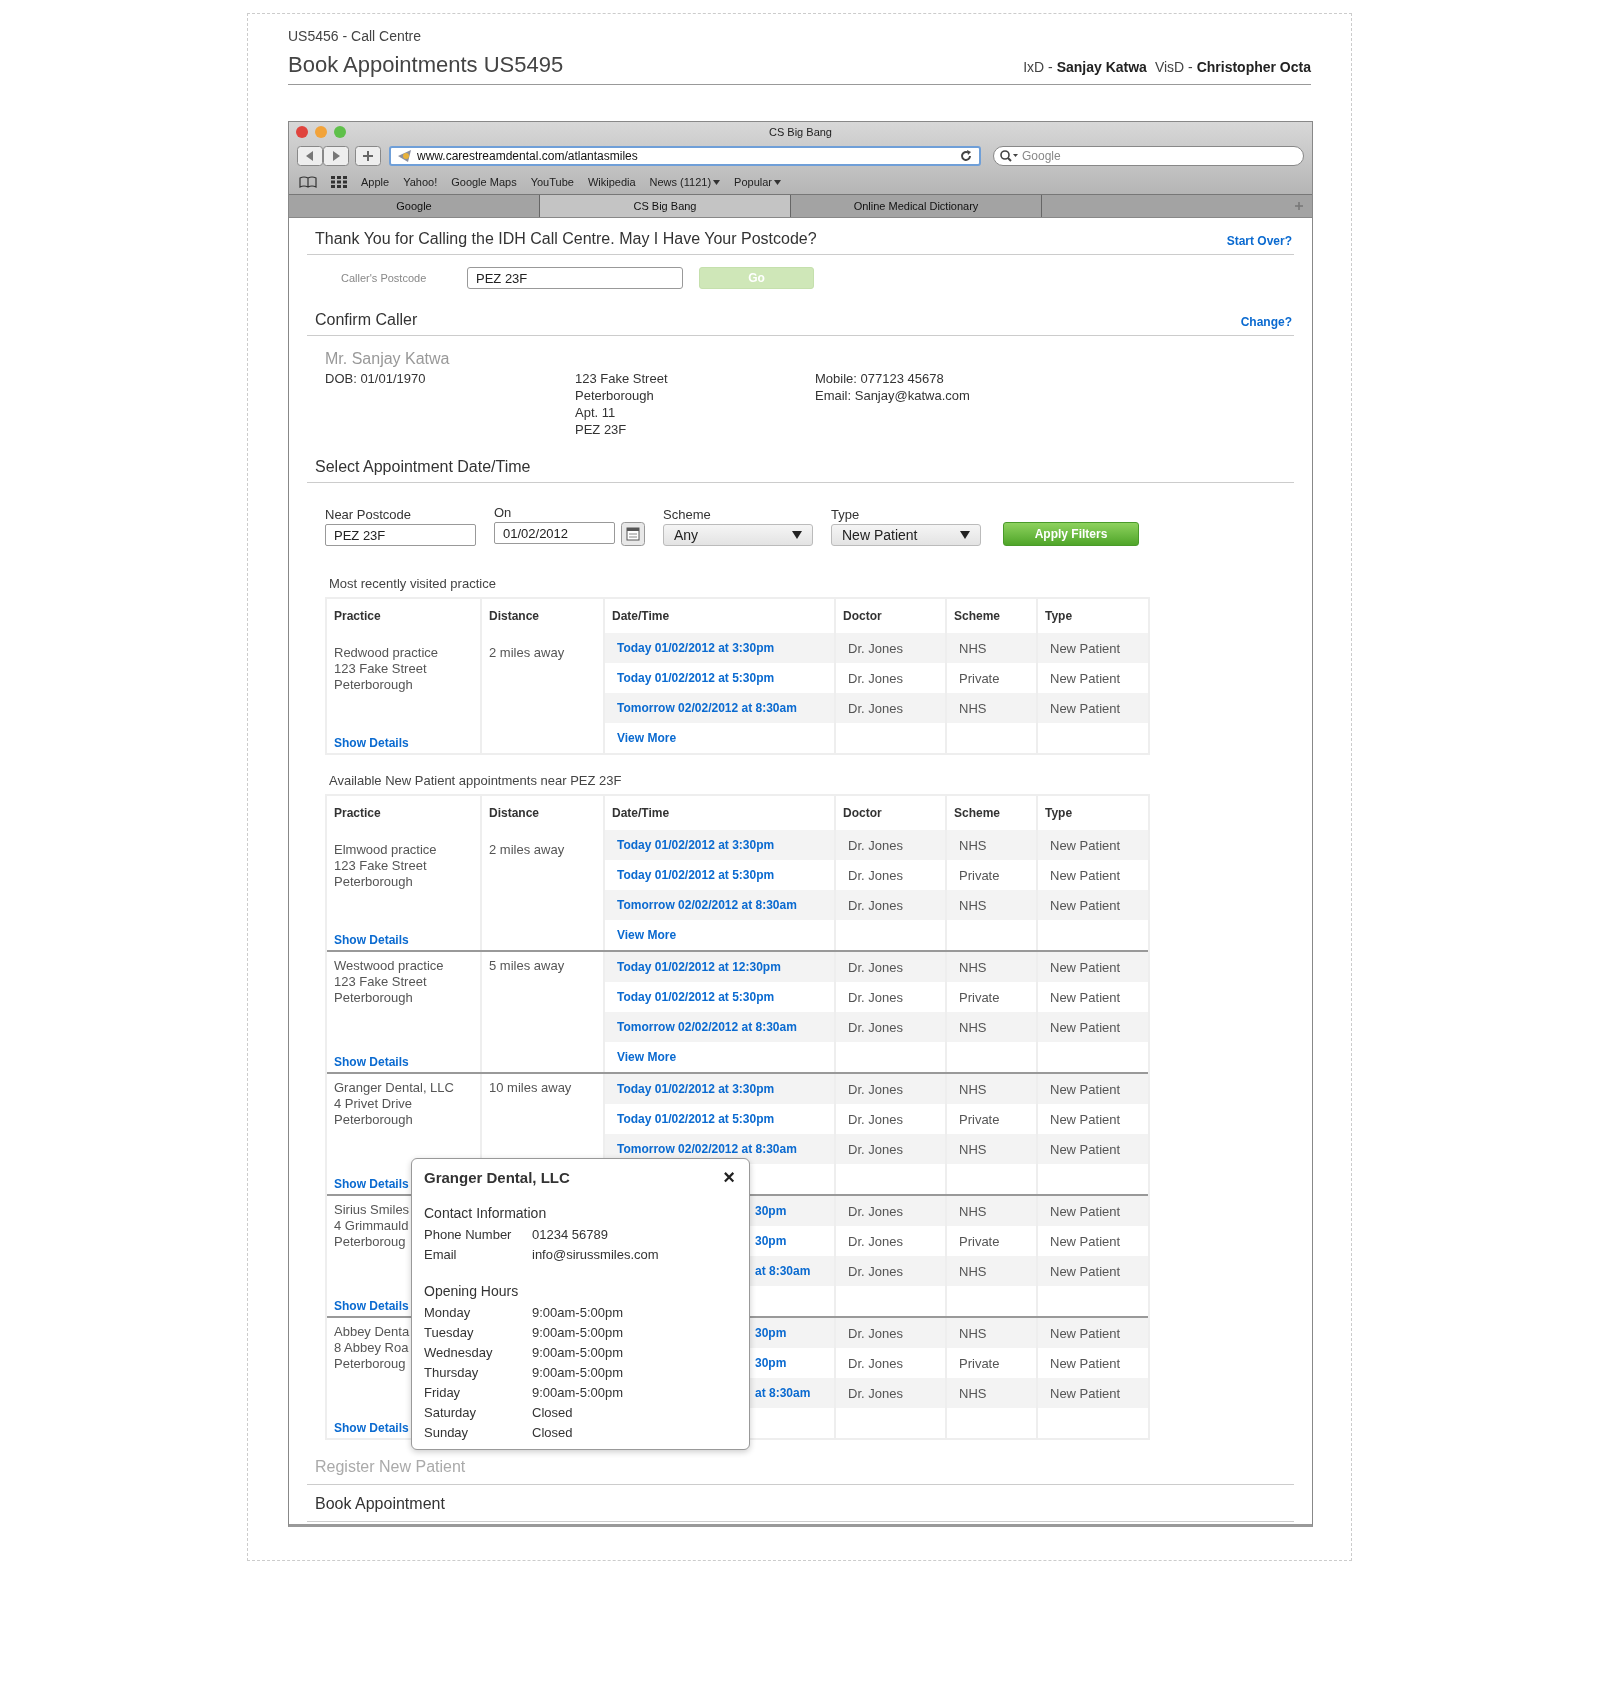 The width and height of the screenshot is (1600, 1700). Describe the element at coordinates (308, 182) in the screenshot. I see `book-icon` at that location.